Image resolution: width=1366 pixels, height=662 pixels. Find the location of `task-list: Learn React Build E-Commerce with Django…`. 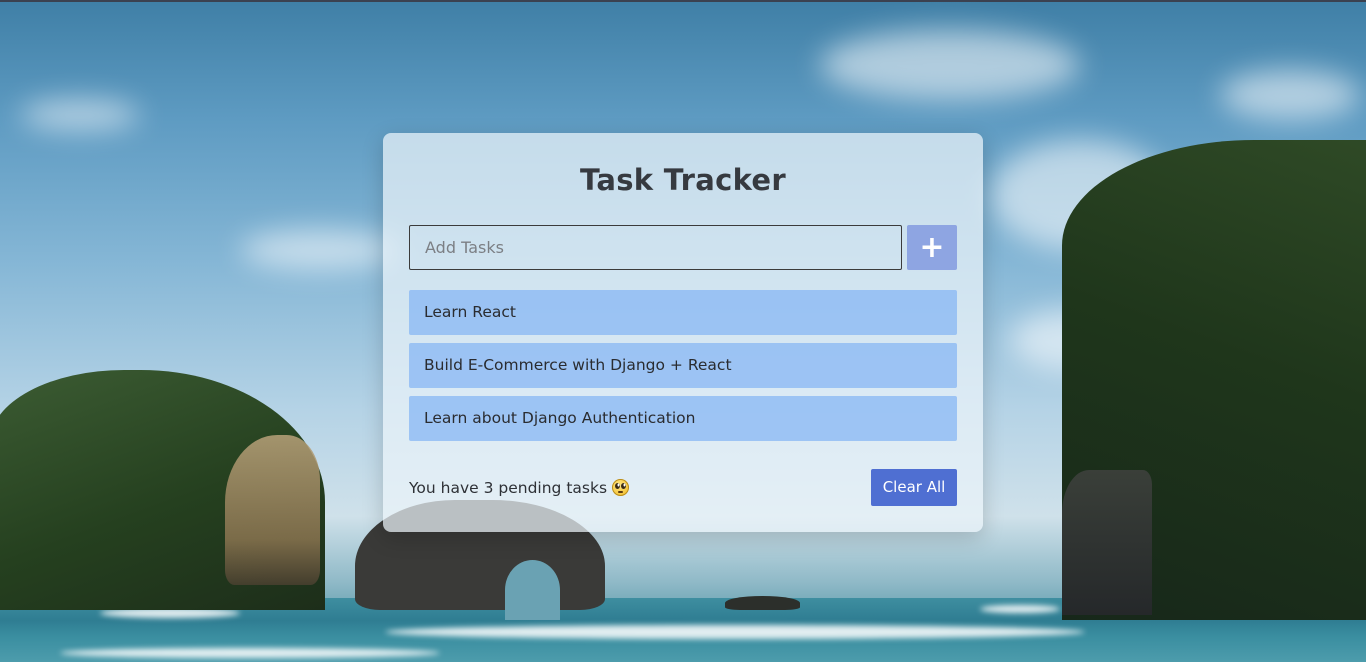

task-list: Learn React Build E-Commerce with Django… is located at coordinates (683, 369).